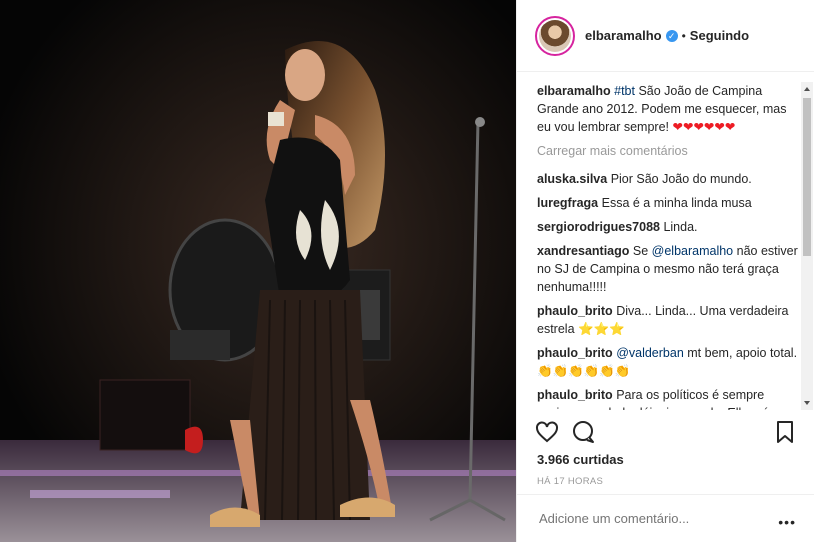 Image resolution: width=814 pixels, height=542 pixels. What do you see at coordinates (583, 434) in the screenshot?
I see `comment-bubble-icon` at bounding box center [583, 434].